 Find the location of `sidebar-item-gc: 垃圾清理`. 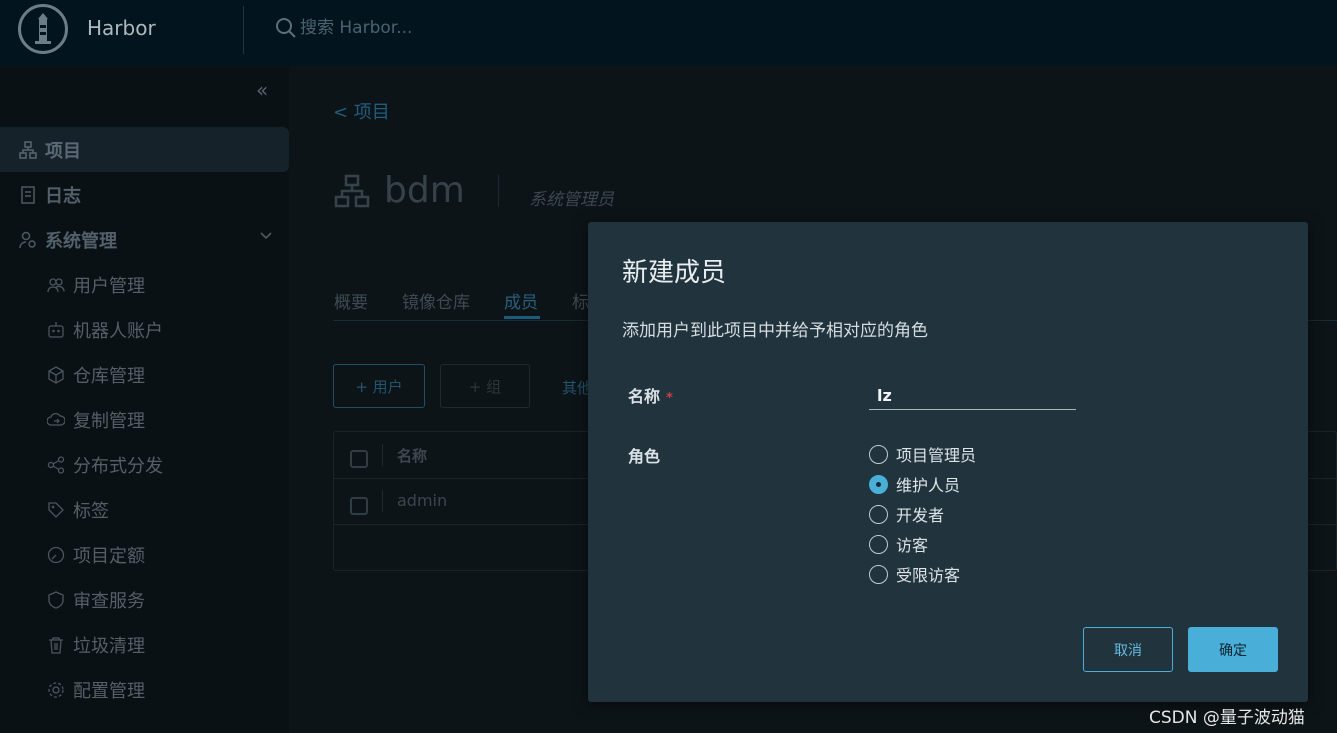

sidebar-item-gc: 垃圾清理 is located at coordinates (144, 644).